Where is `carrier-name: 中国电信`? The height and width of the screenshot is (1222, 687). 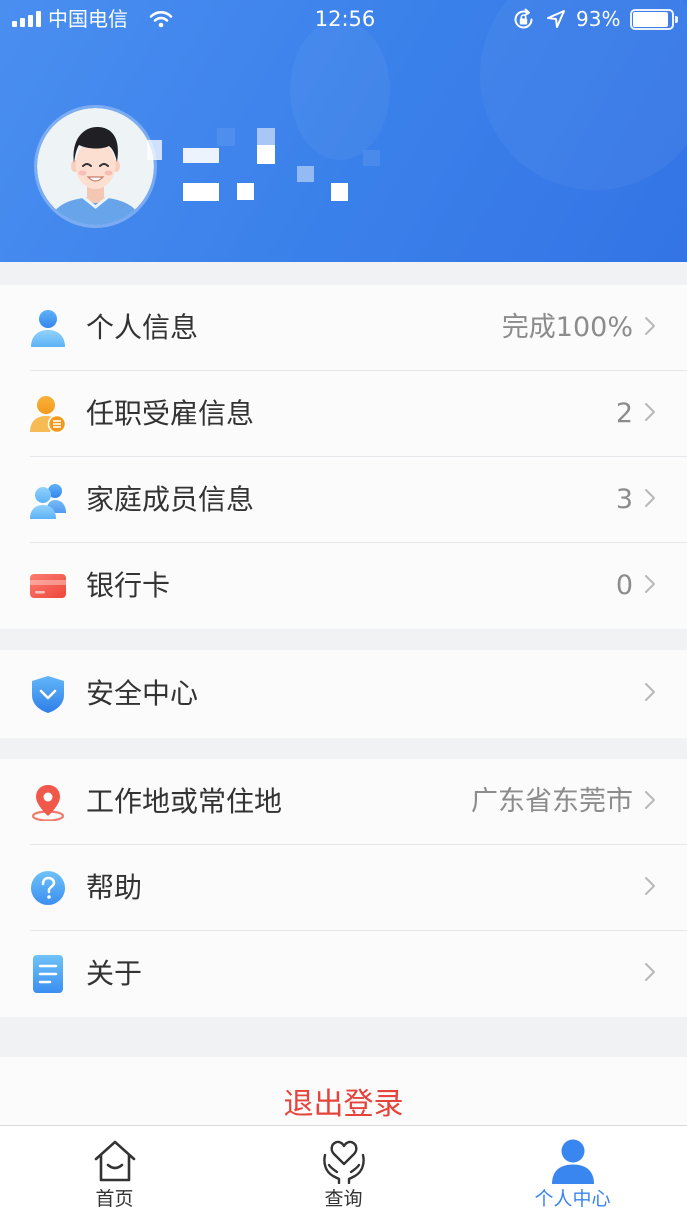 carrier-name: 中国电信 is located at coordinates (88, 19).